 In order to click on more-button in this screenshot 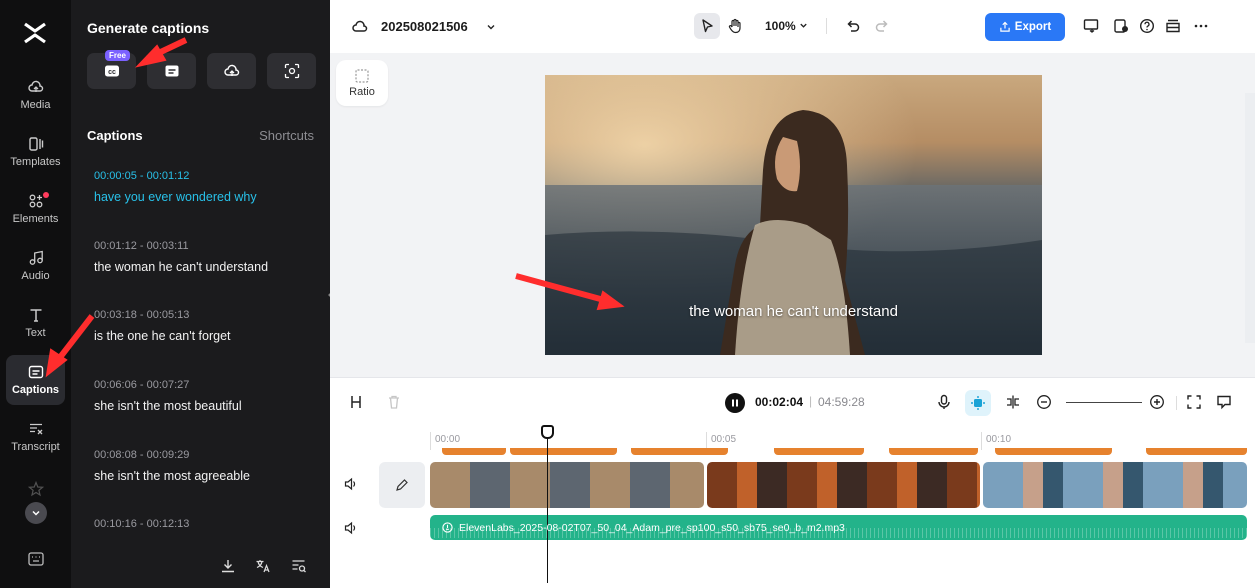, I will do `click(1201, 26)`.